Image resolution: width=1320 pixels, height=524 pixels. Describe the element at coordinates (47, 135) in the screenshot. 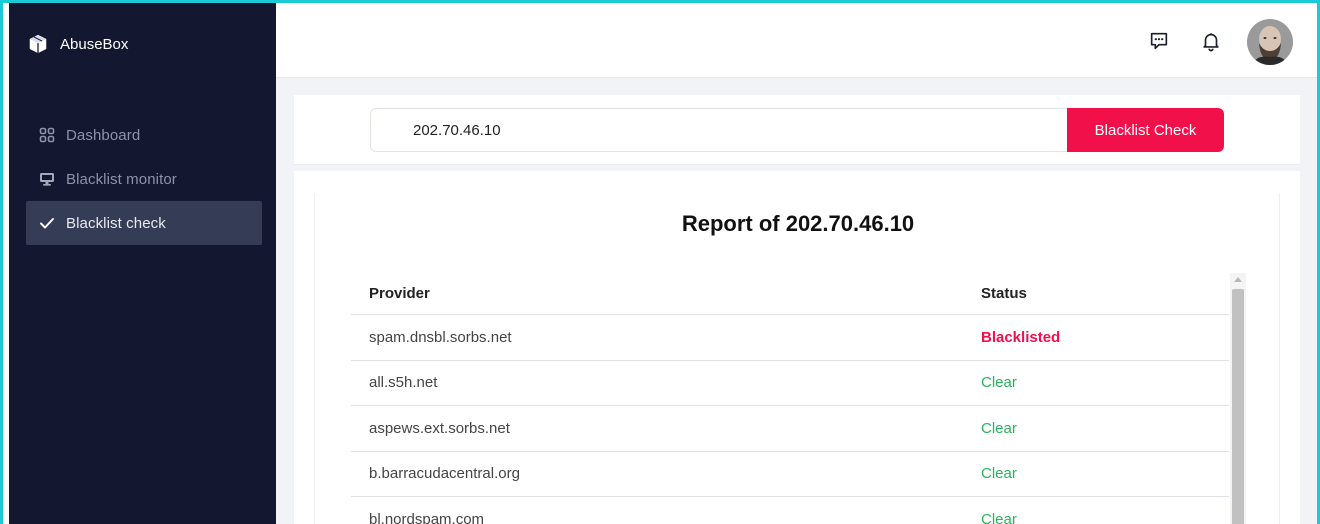

I see `grid-icon` at that location.